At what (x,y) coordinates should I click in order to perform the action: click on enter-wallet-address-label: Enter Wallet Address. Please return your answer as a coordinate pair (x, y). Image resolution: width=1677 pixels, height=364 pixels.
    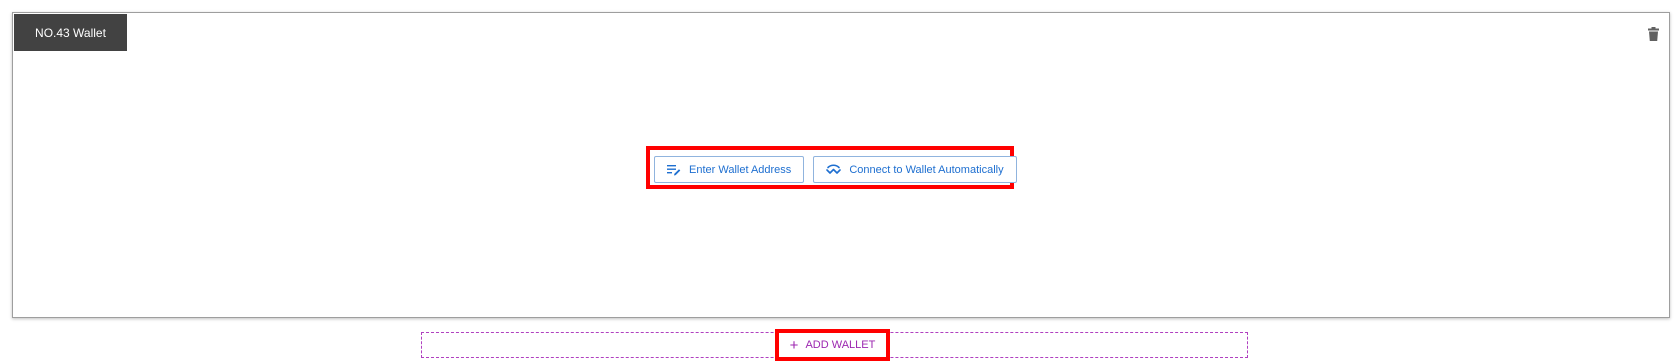
    Looking at the image, I should click on (740, 169).